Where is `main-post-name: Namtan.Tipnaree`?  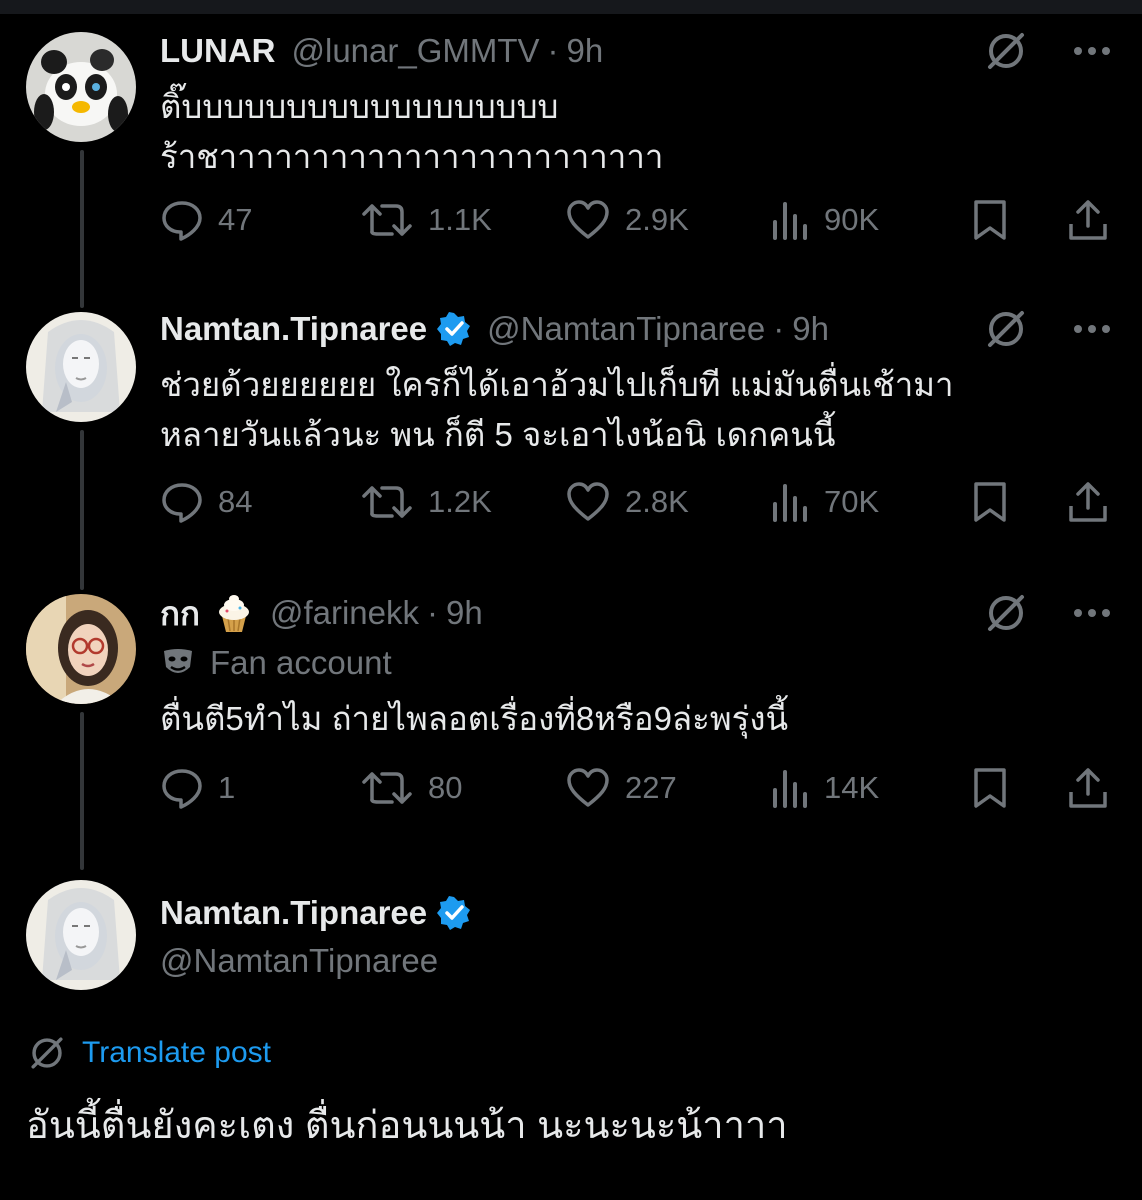
main-post-name: Namtan.Tipnaree is located at coordinates (315, 913).